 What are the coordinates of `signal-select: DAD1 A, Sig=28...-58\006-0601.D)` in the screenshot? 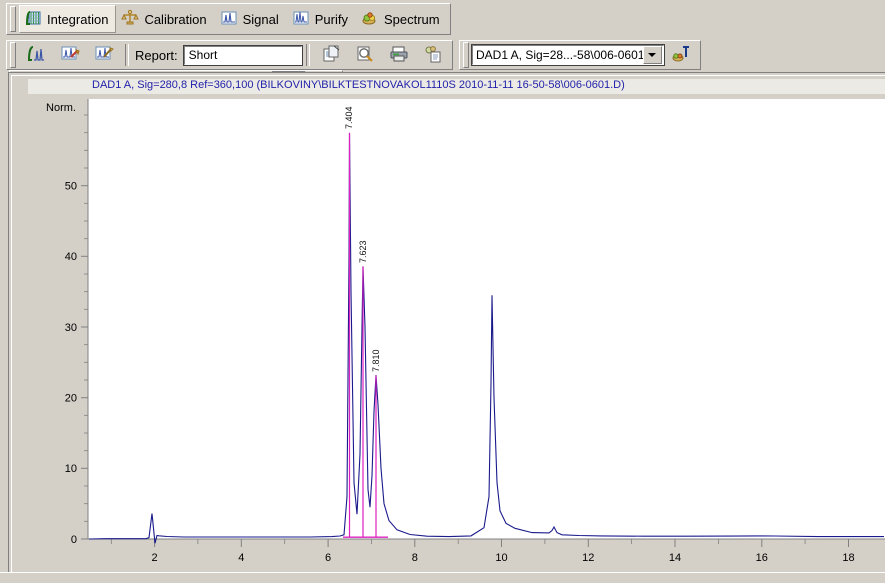 It's located at (567, 55).